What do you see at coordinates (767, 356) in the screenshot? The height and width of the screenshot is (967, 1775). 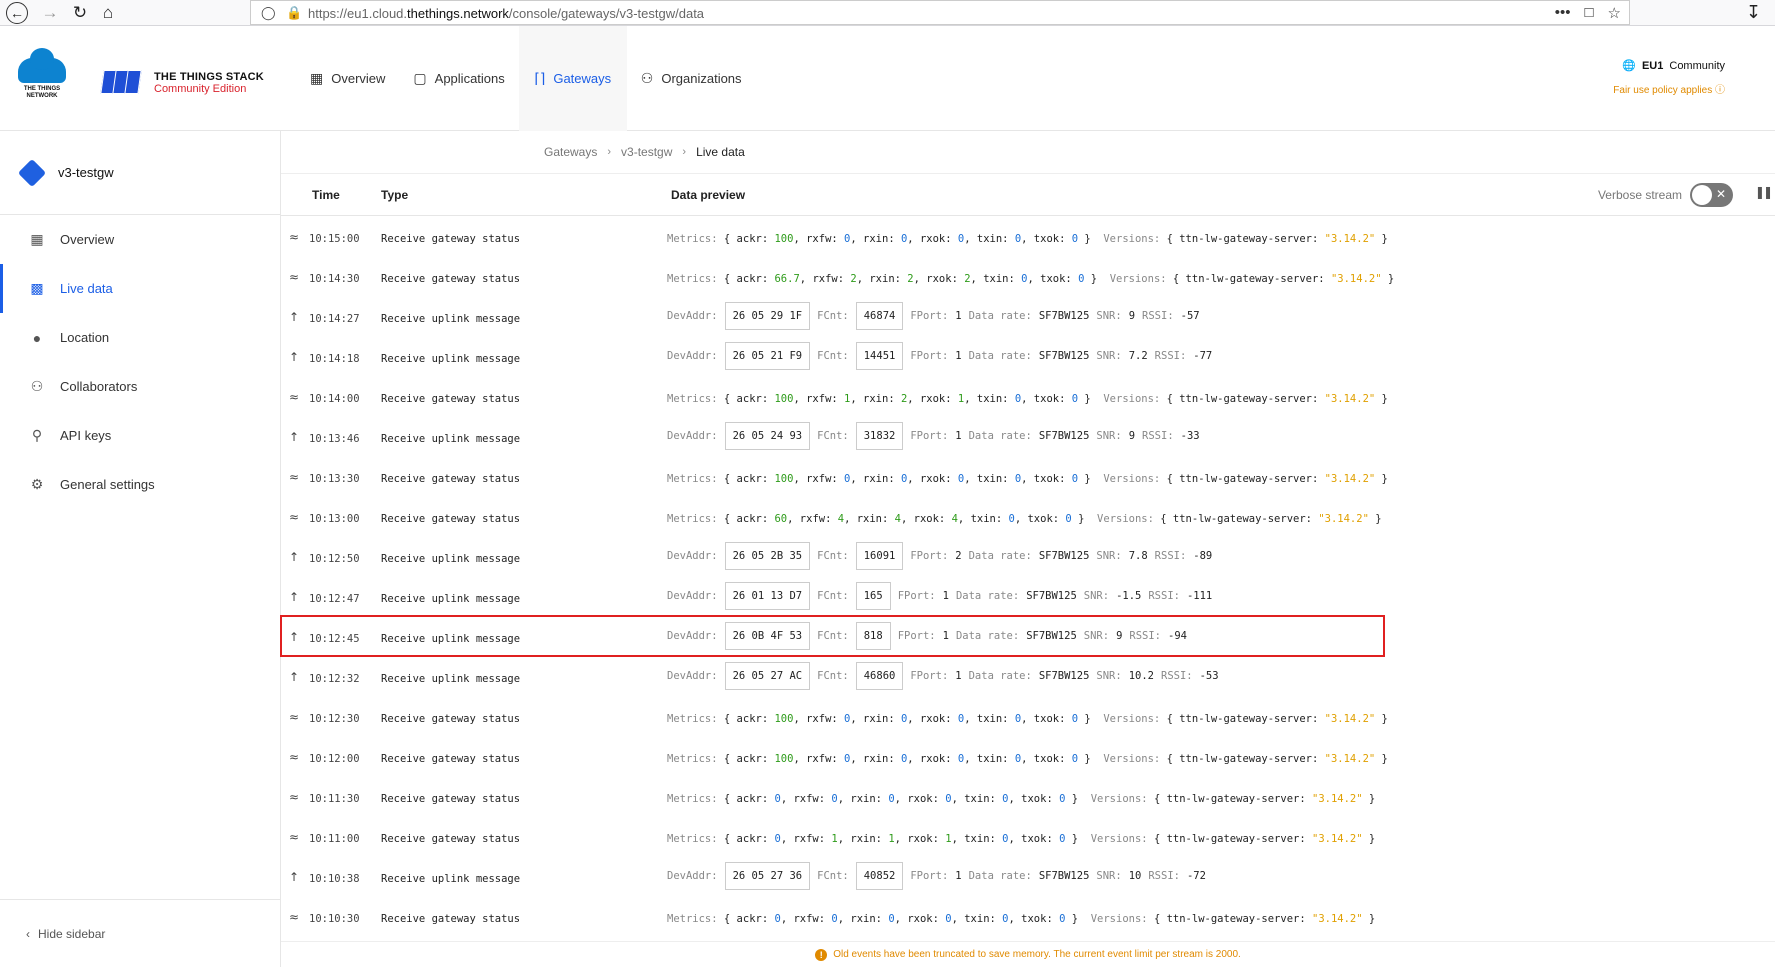 I see `devaddr-value: 26 05 21 F9` at bounding box center [767, 356].